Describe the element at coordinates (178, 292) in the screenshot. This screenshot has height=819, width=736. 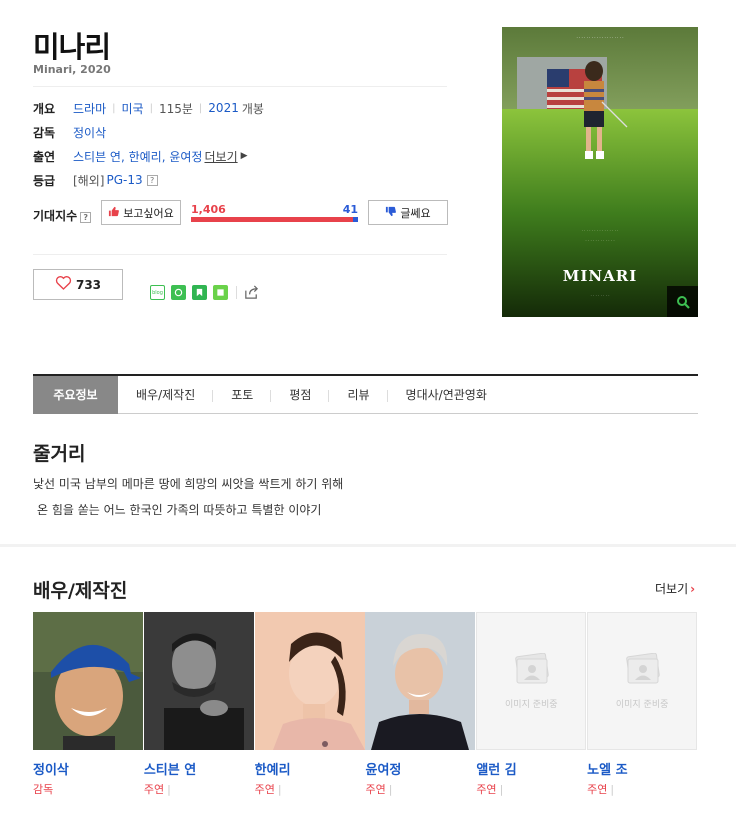
I see `band-share-icon` at that location.